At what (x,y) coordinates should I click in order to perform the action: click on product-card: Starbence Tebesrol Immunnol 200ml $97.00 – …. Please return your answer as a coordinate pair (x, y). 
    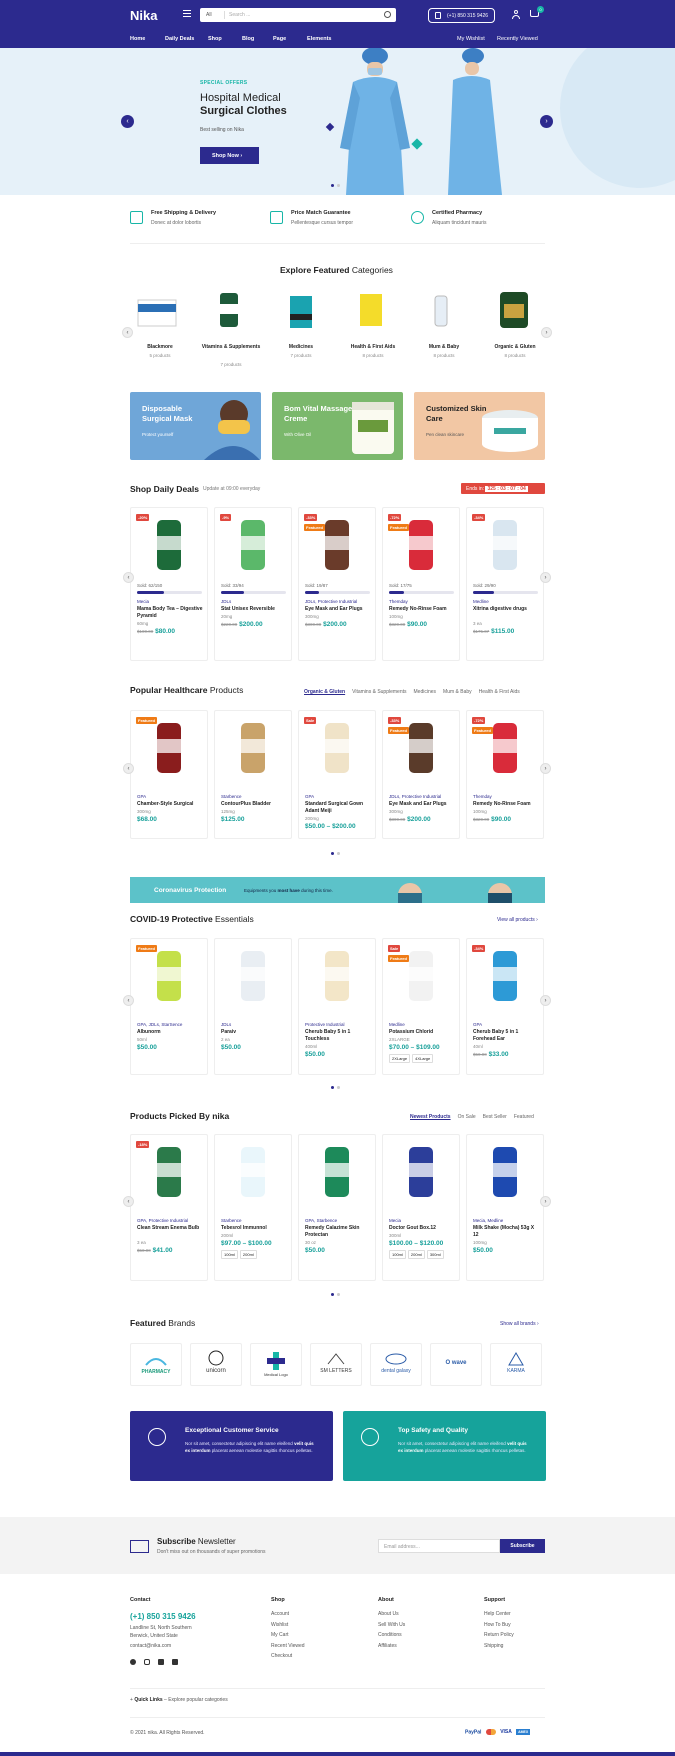
    Looking at the image, I should click on (253, 1207).